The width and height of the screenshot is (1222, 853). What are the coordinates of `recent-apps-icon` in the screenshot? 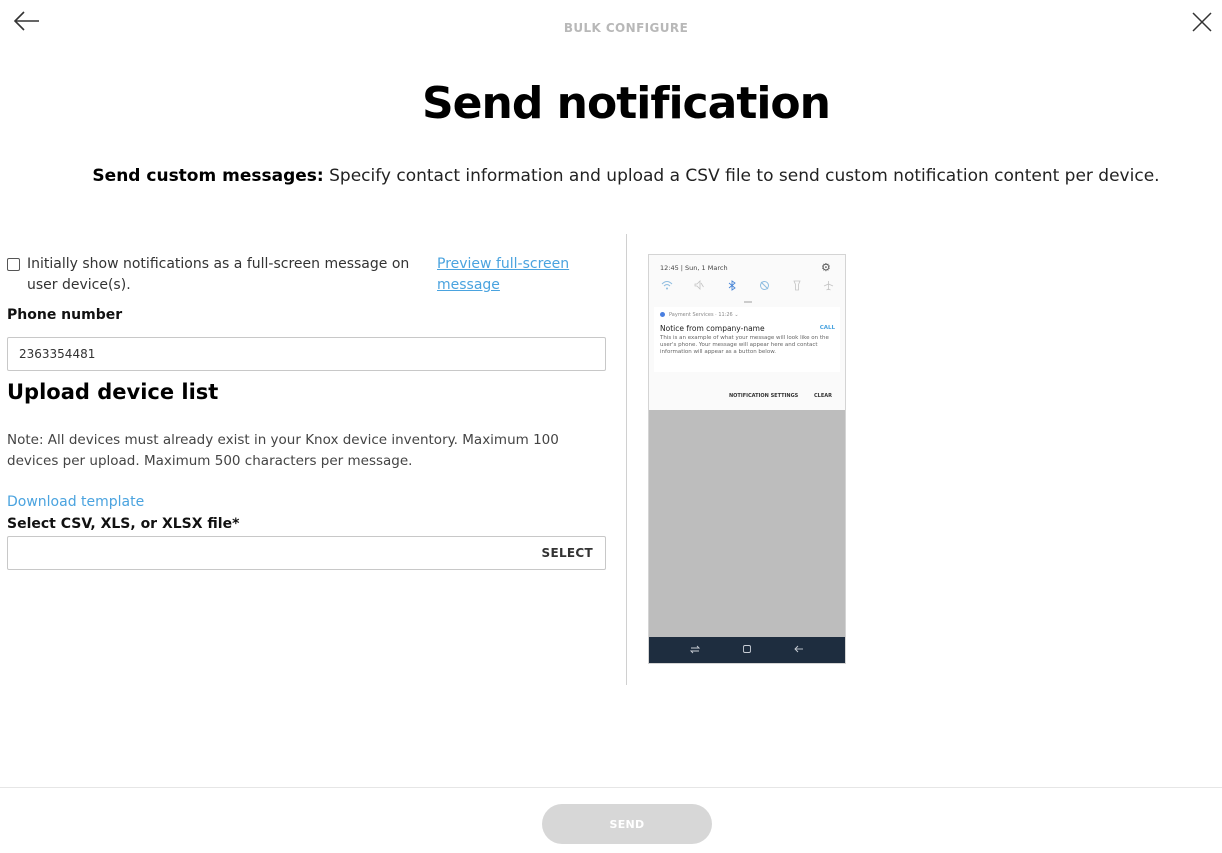 It's located at (695, 650).